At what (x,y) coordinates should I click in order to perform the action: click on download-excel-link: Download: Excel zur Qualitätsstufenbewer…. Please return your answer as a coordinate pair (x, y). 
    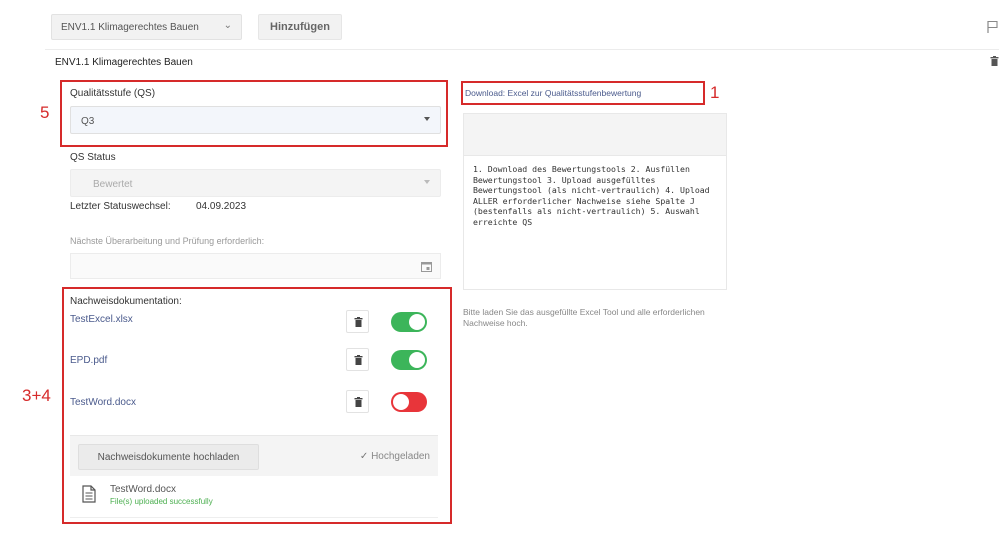
    Looking at the image, I should click on (553, 93).